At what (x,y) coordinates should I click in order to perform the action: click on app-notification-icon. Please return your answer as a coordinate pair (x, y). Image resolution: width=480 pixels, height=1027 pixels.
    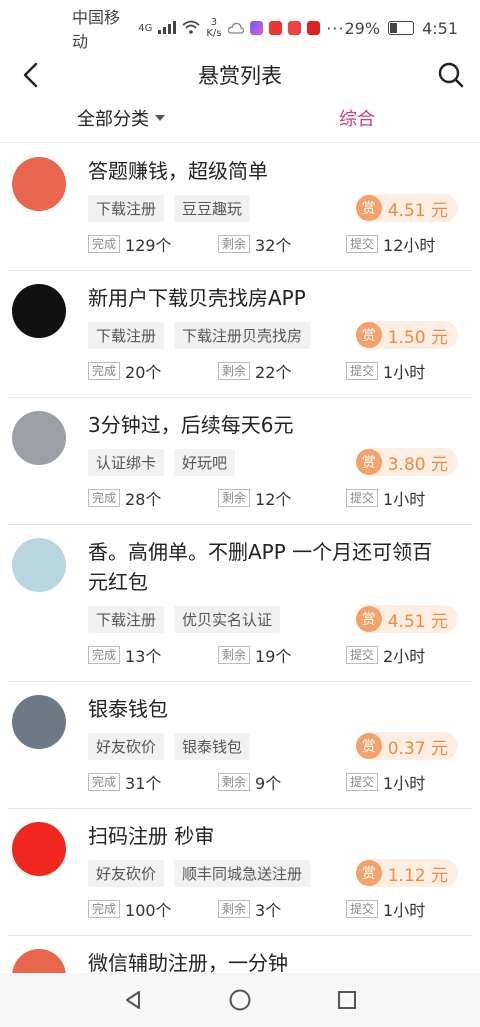
    Looking at the image, I should click on (314, 28).